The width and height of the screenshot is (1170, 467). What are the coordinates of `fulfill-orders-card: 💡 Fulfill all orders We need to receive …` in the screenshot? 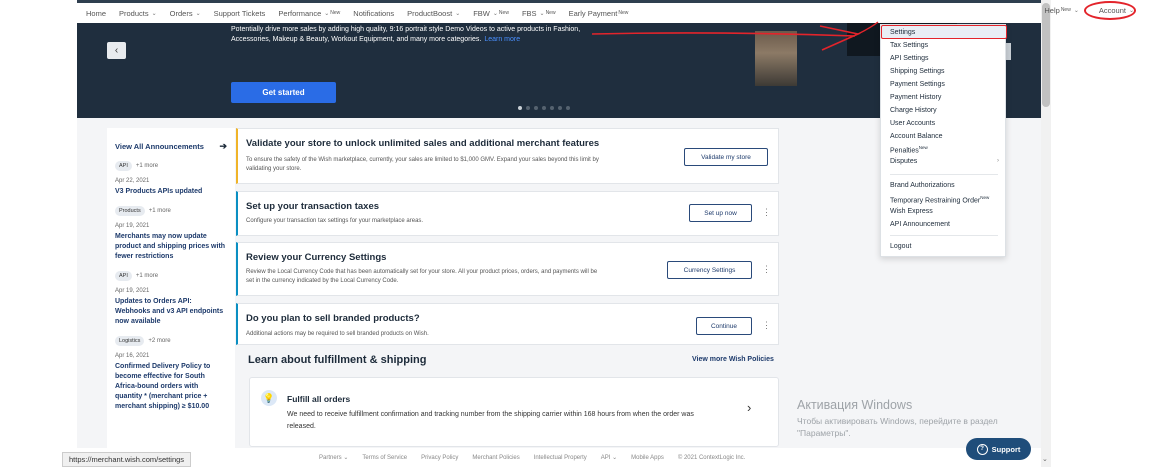 It's located at (514, 412).